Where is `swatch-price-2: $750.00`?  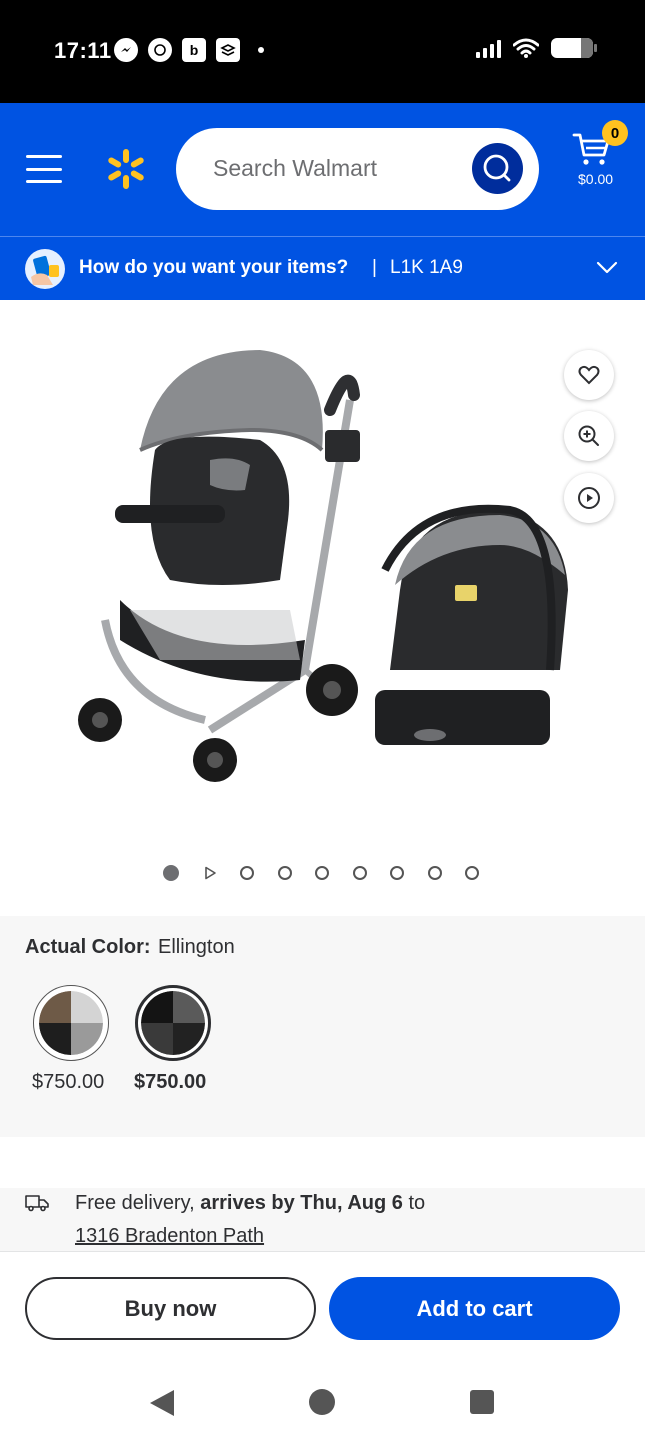 swatch-price-2: $750.00 is located at coordinates (170, 1082).